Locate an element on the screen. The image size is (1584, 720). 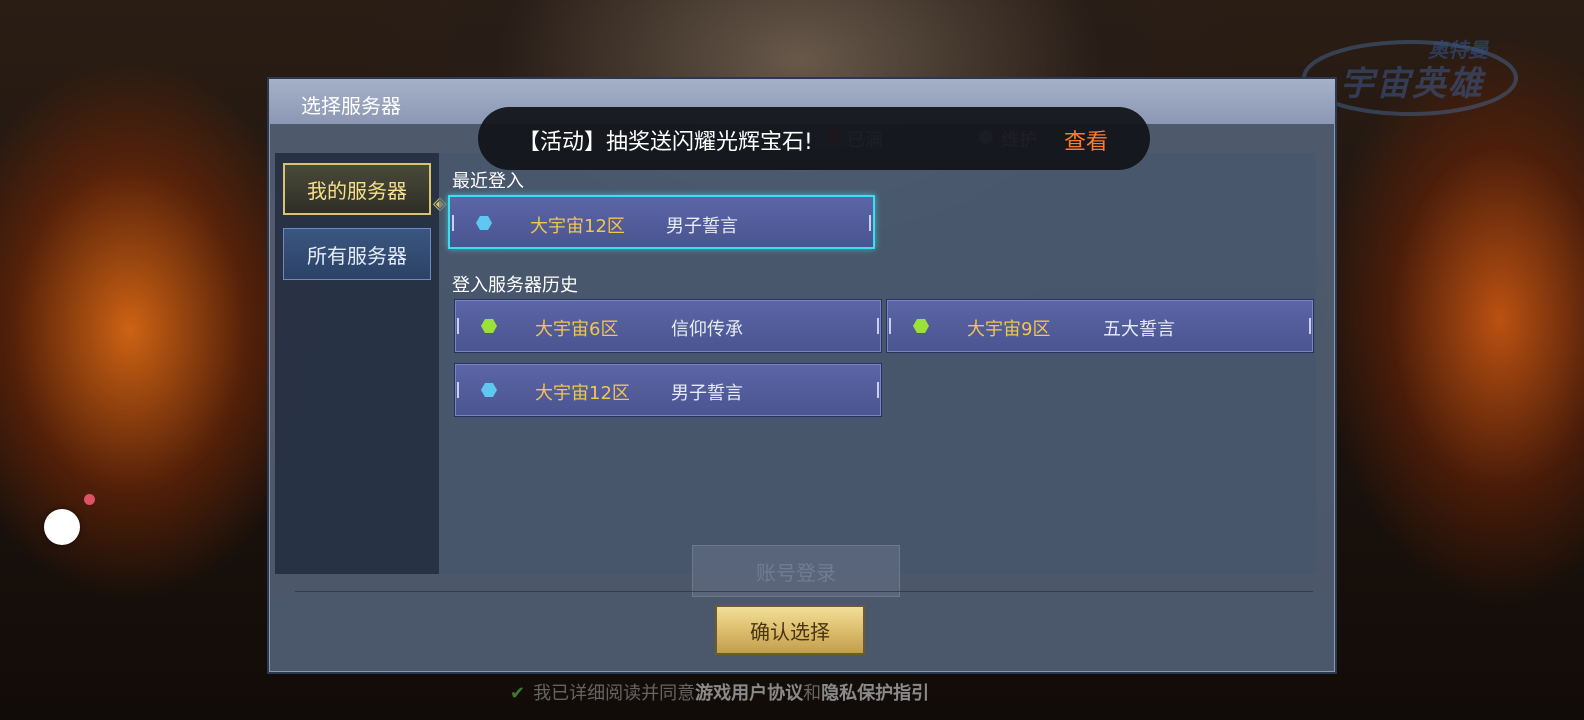
logo-main-text: 宇宙英雄 is located at coordinates (1412, 84).